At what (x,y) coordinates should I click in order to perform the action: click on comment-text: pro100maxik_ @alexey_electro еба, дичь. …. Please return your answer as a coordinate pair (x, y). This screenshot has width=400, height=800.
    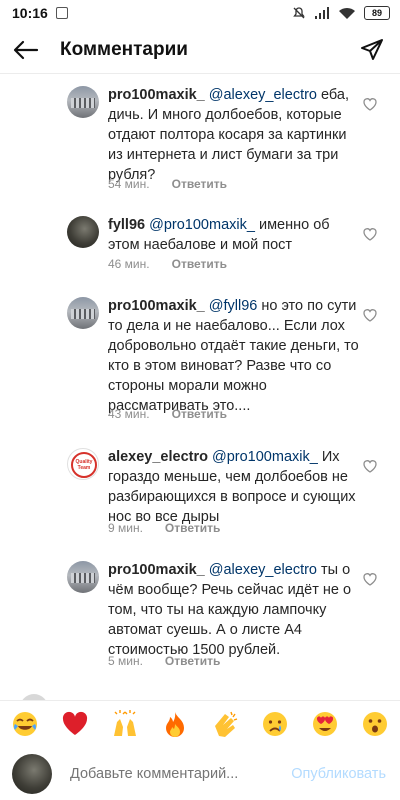
    Looking at the image, I should click on (234, 135).